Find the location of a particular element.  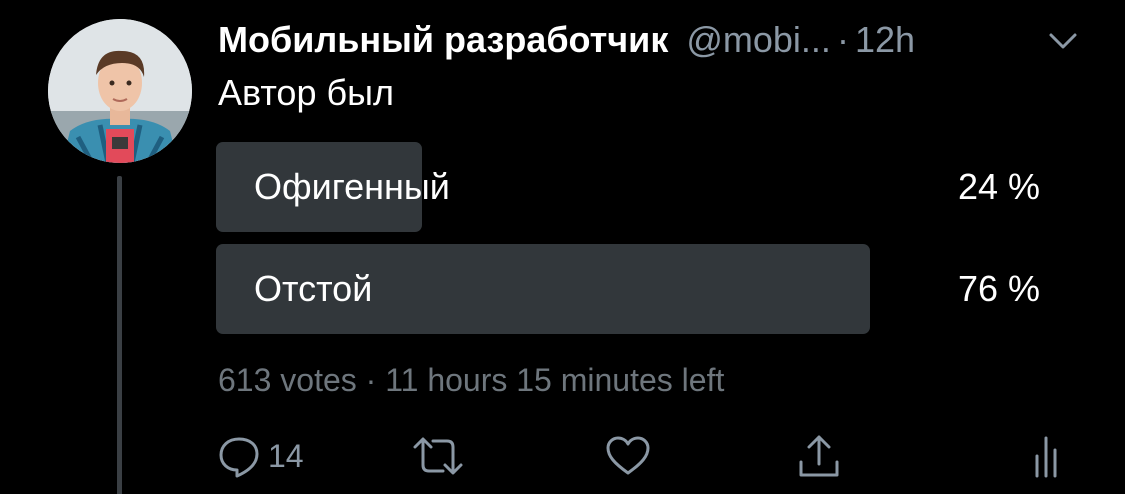

poll-meta: 613 votes · 11 hours 15 minutes left is located at coordinates (471, 380).